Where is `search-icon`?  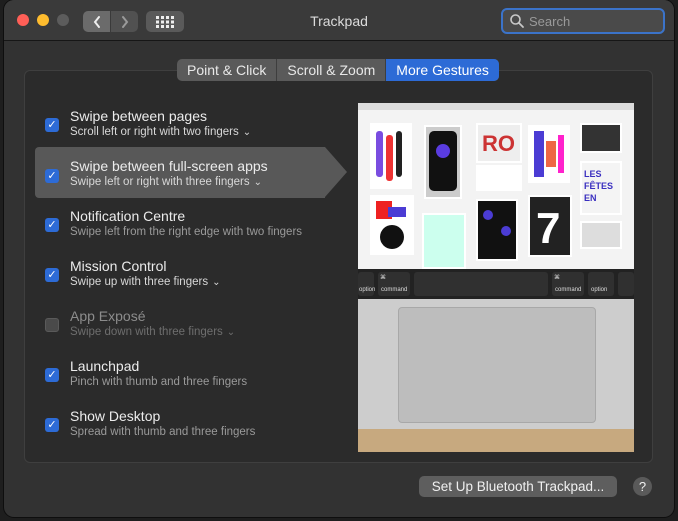
search-icon is located at coordinates (517, 21).